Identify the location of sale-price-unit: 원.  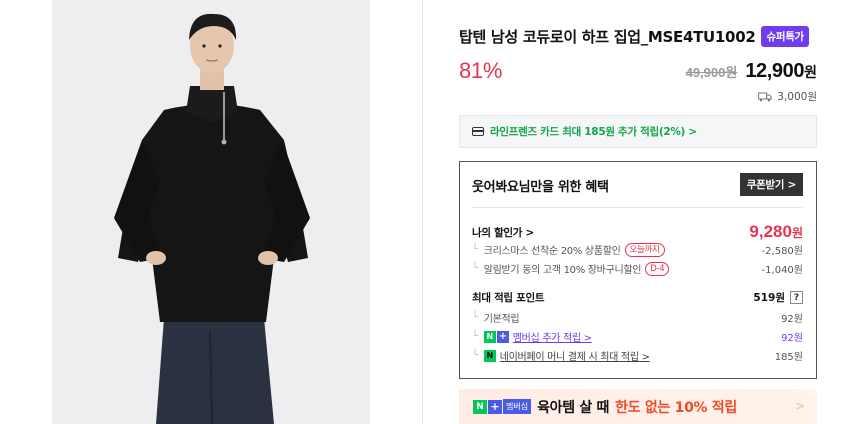
(810, 73).